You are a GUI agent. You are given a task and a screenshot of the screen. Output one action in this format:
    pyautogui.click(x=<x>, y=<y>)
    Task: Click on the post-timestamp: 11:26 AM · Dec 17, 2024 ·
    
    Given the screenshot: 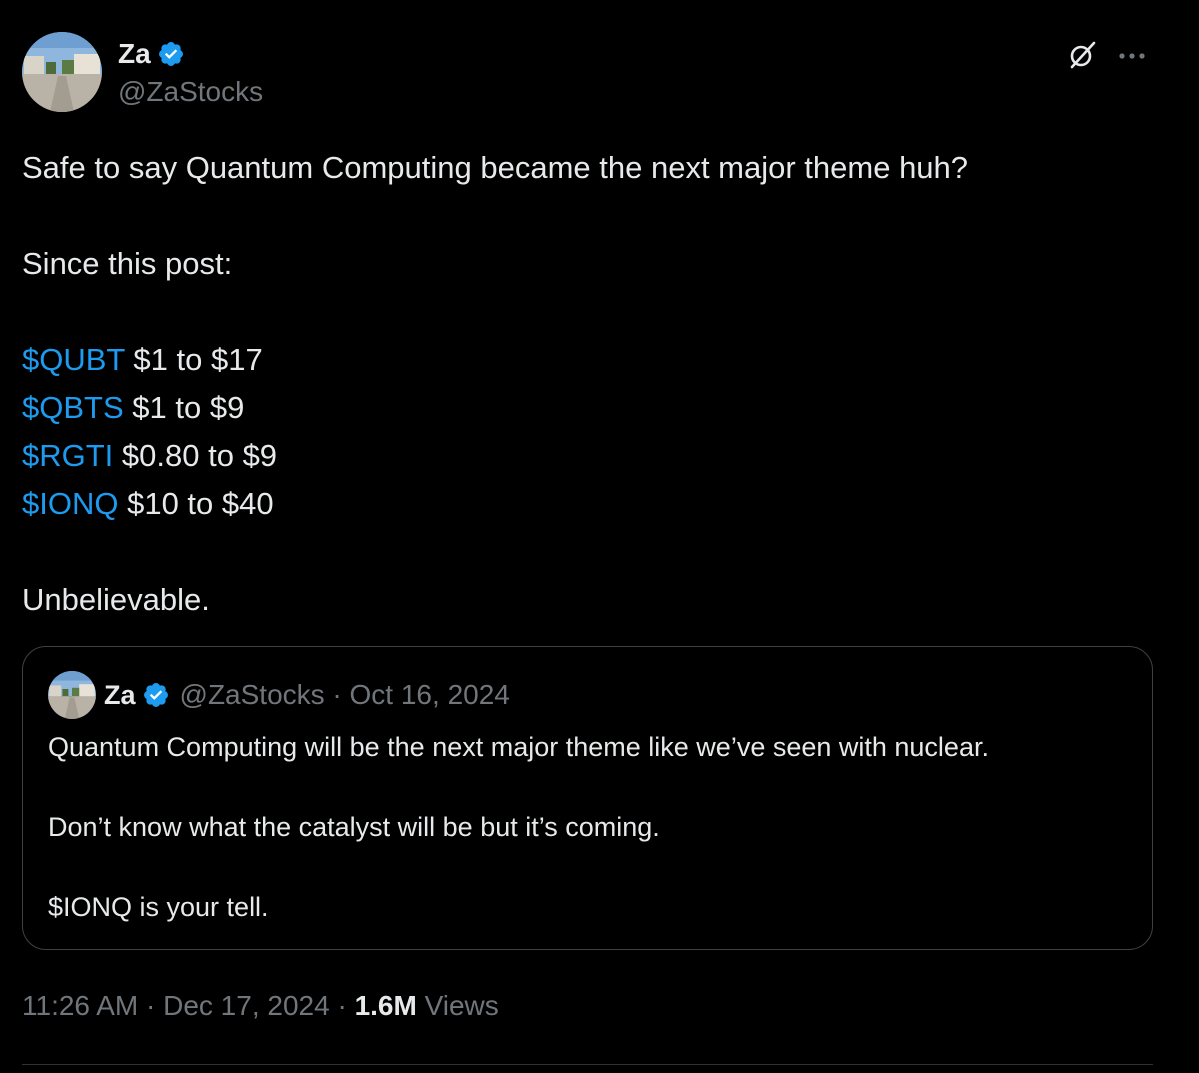 What is the action you would take?
    pyautogui.click(x=188, y=1005)
    